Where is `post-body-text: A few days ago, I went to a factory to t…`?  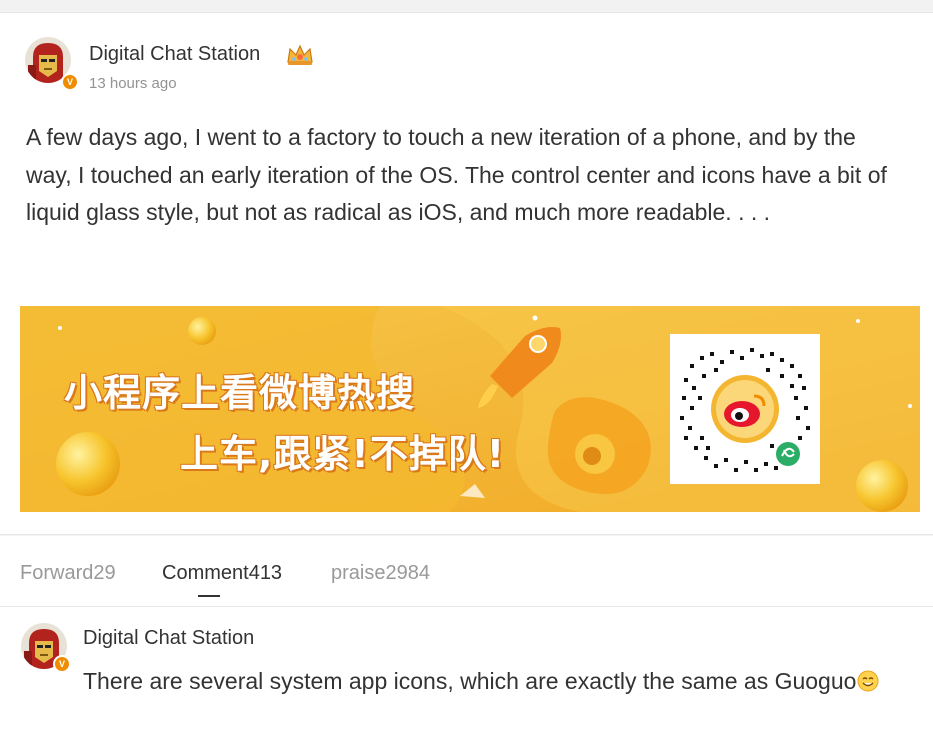 post-body-text: A few days ago, I went to a factory to t… is located at coordinates (456, 174).